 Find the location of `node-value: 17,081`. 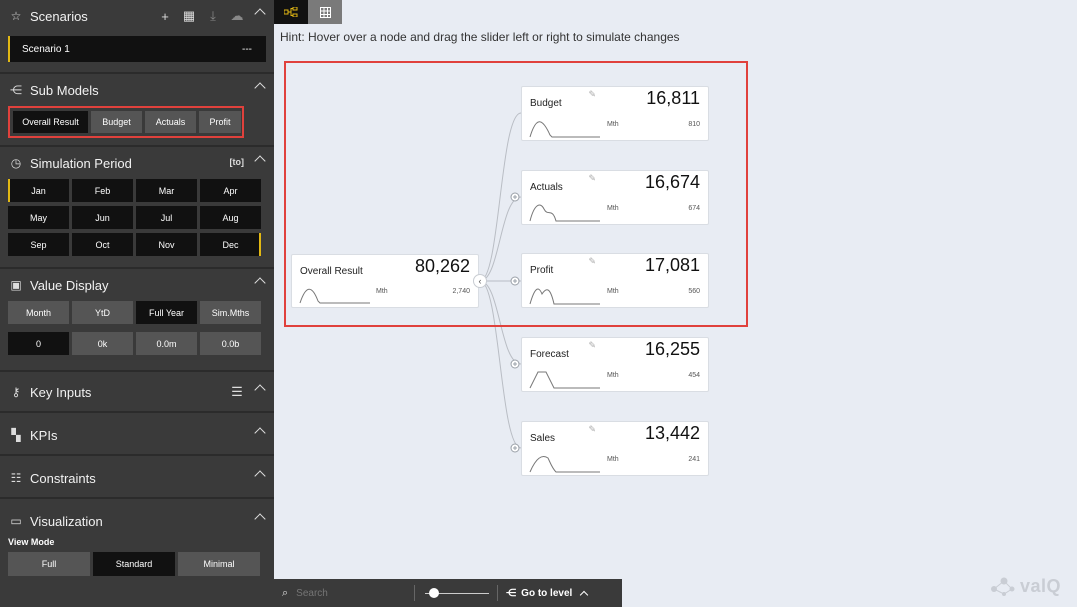

node-value: 17,081 is located at coordinates (672, 265).